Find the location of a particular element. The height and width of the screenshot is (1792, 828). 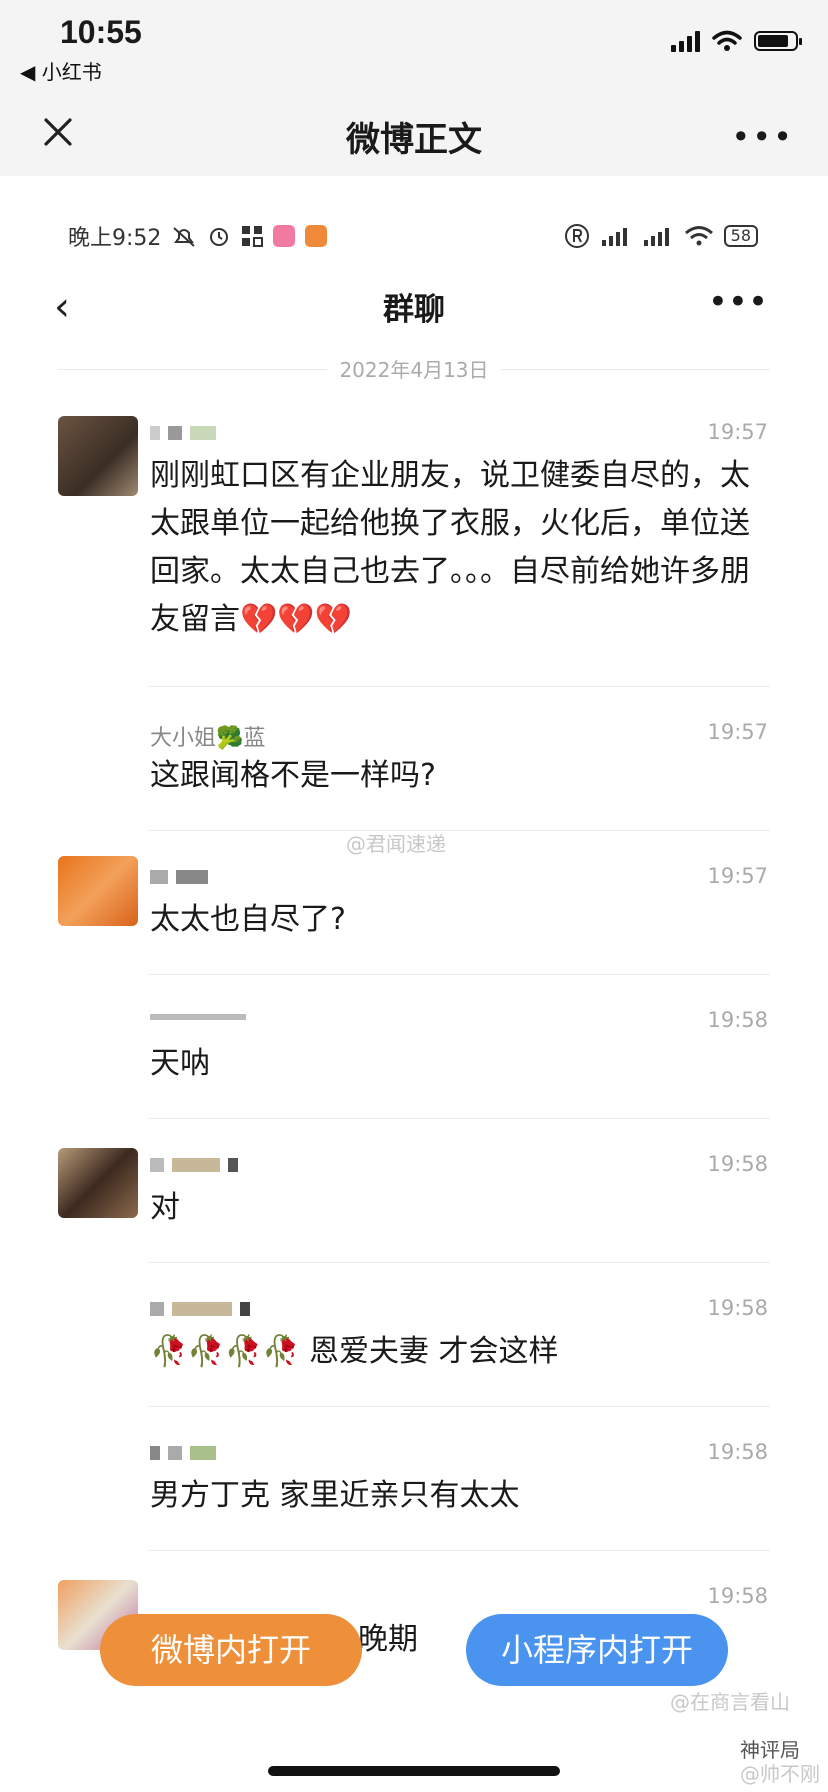

wifi-icon is located at coordinates (727, 40).